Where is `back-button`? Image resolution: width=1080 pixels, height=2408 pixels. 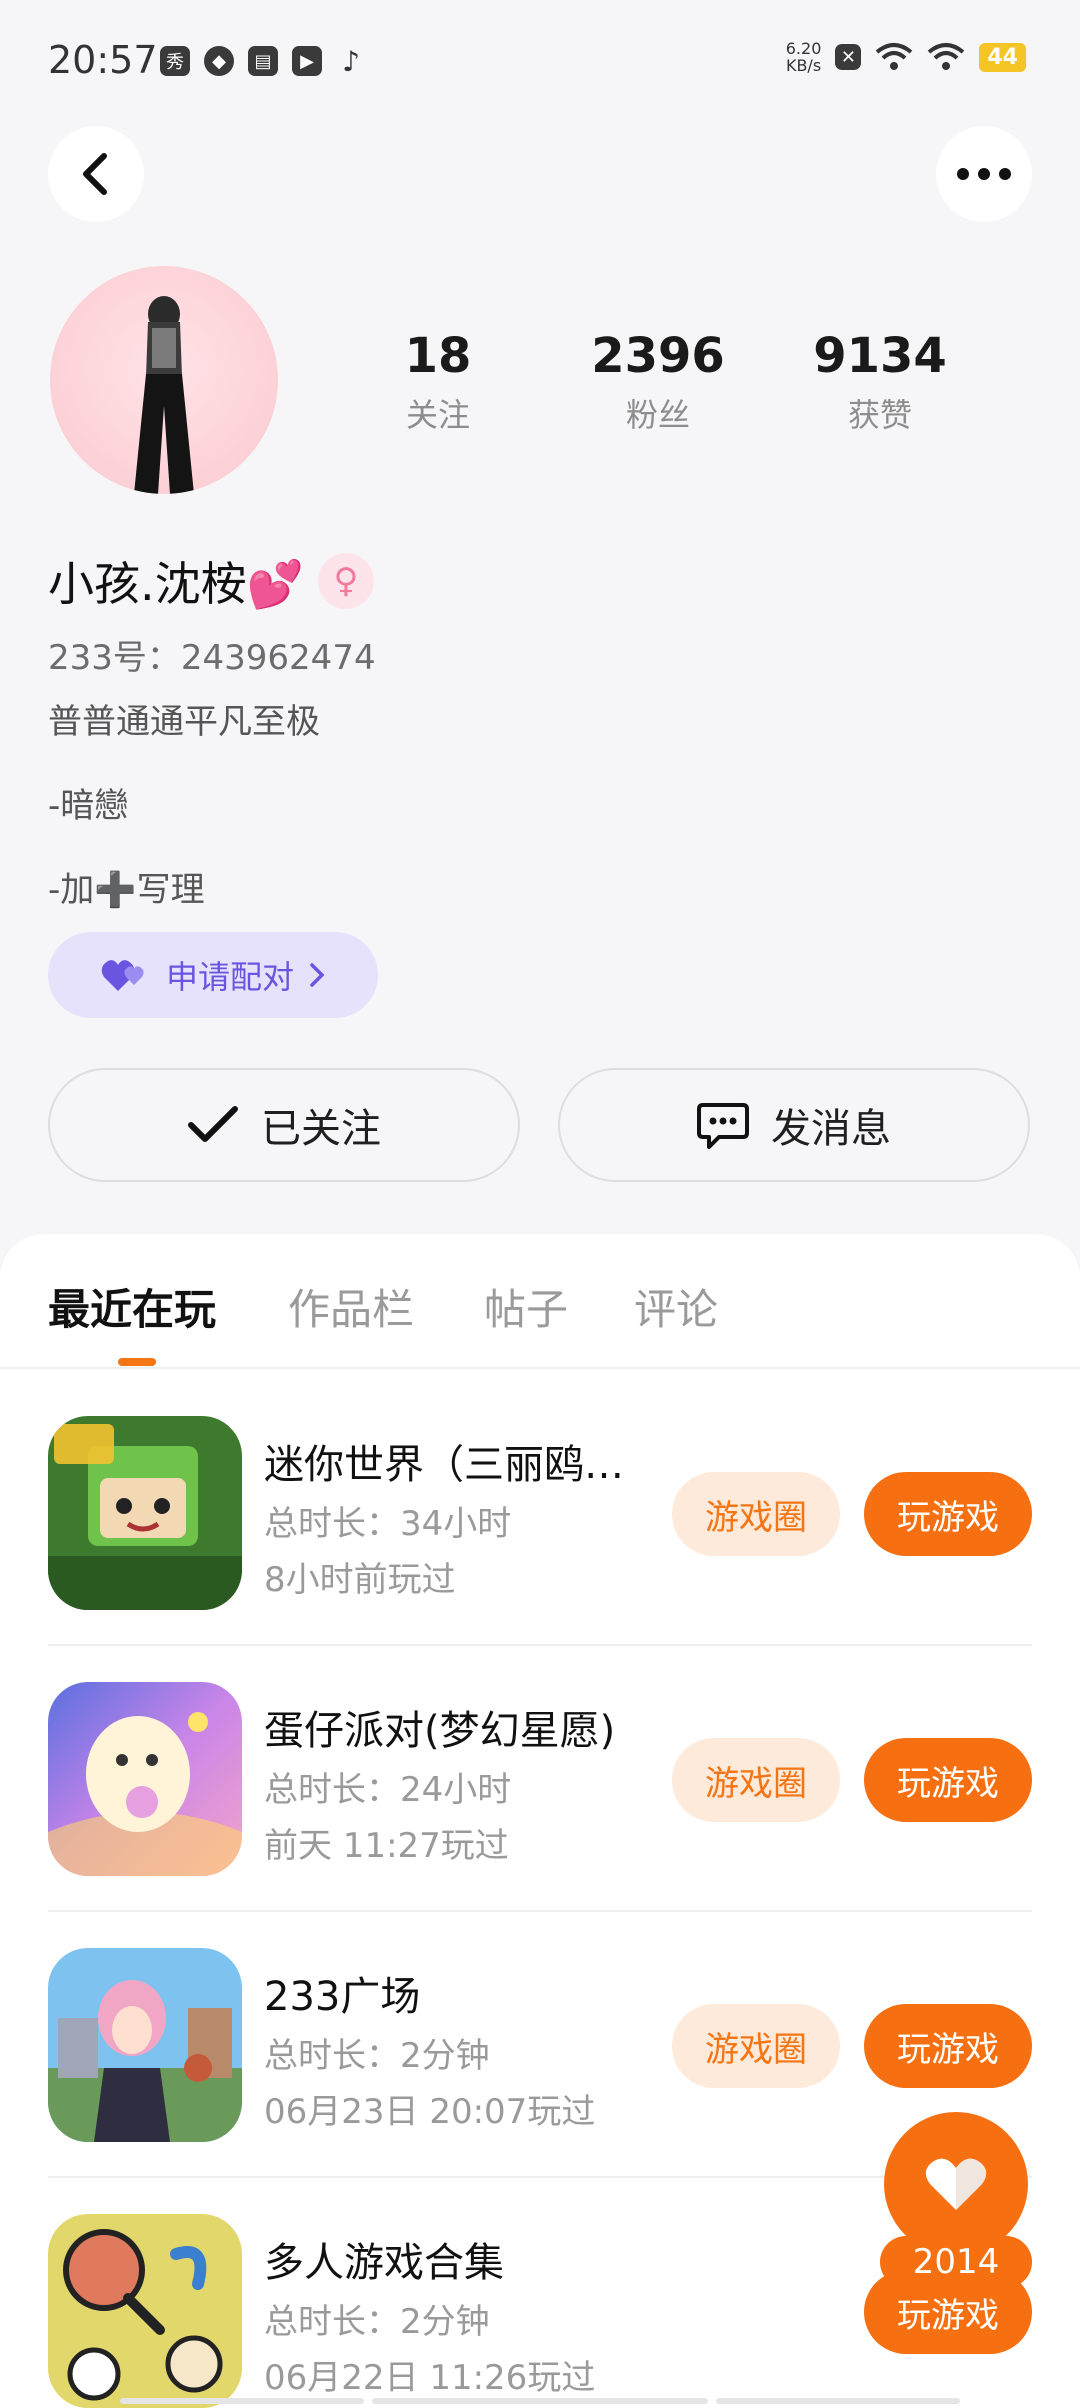 back-button is located at coordinates (96, 174).